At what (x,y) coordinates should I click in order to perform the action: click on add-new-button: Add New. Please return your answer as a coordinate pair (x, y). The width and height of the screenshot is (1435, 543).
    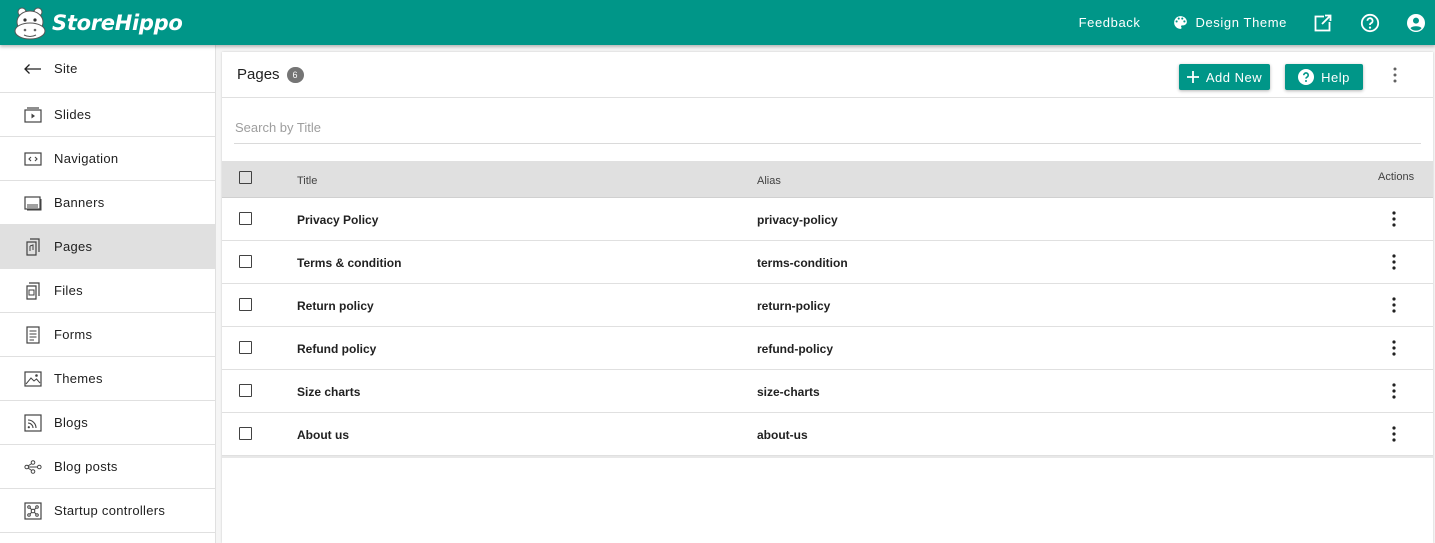
    Looking at the image, I should click on (1224, 77).